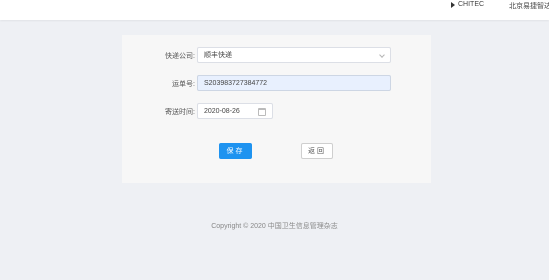 The image size is (549, 280). Describe the element at coordinates (180, 112) in the screenshot. I see `send-time-label: 寄送时间:` at that location.